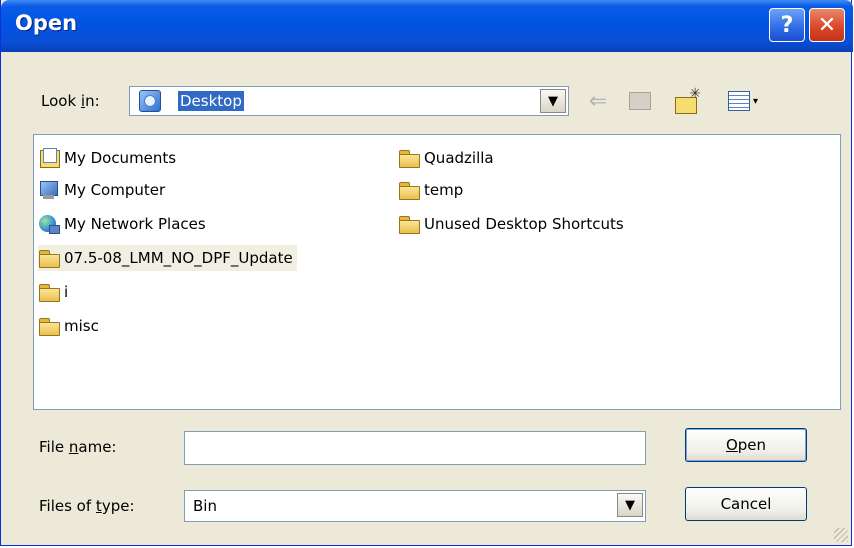  I want to click on close-button: ✕, so click(827, 25).